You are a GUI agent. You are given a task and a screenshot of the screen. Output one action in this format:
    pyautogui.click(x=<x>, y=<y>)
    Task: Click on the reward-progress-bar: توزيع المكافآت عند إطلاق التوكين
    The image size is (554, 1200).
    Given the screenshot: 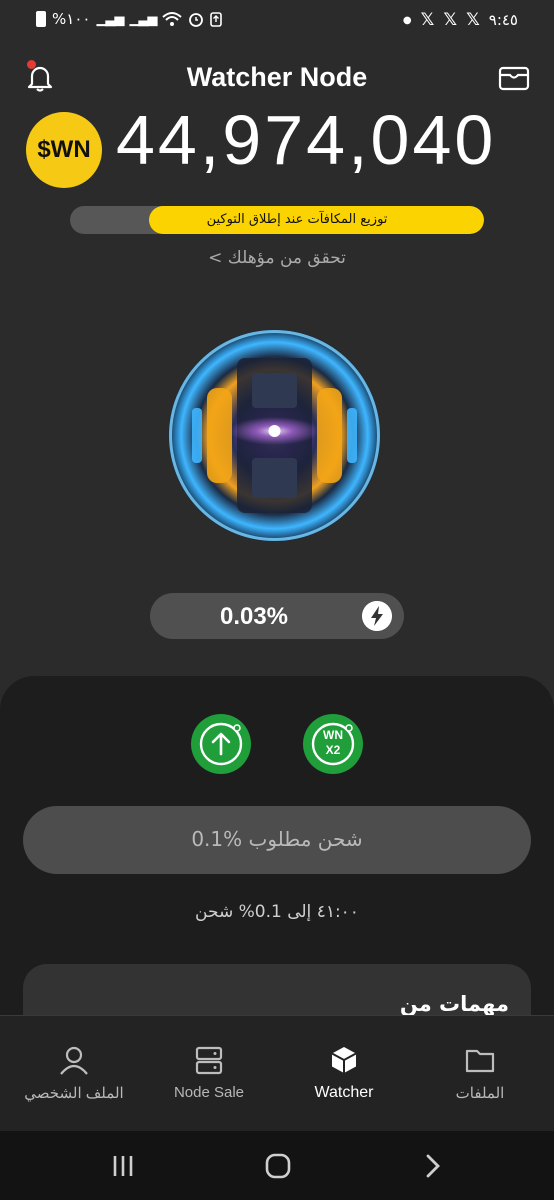 What is the action you would take?
    pyautogui.click(x=277, y=220)
    